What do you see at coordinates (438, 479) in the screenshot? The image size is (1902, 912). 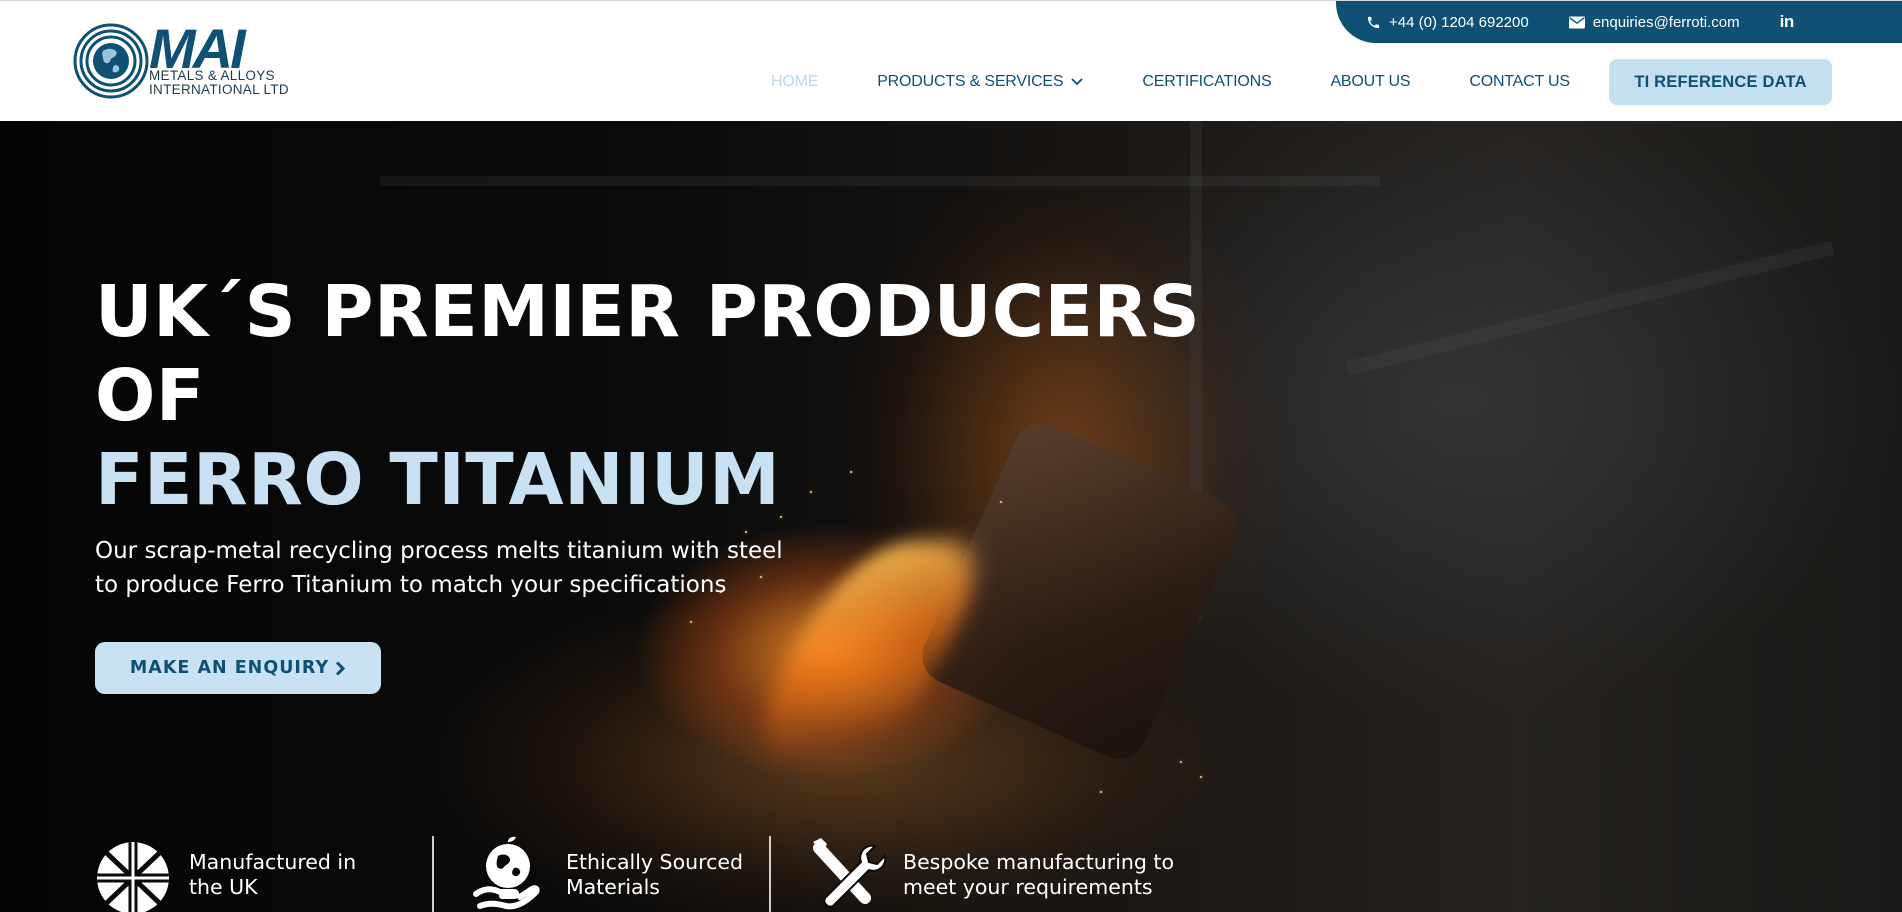 I see `hero-title-highlight: FERRO TITANIUM` at bounding box center [438, 479].